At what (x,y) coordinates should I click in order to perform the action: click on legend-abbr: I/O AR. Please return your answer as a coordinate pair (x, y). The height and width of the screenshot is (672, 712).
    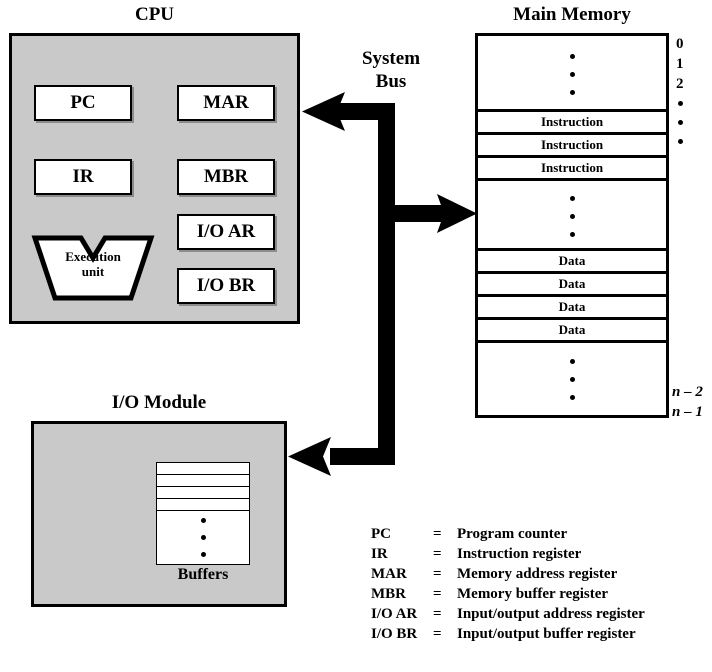
    Looking at the image, I should click on (394, 614).